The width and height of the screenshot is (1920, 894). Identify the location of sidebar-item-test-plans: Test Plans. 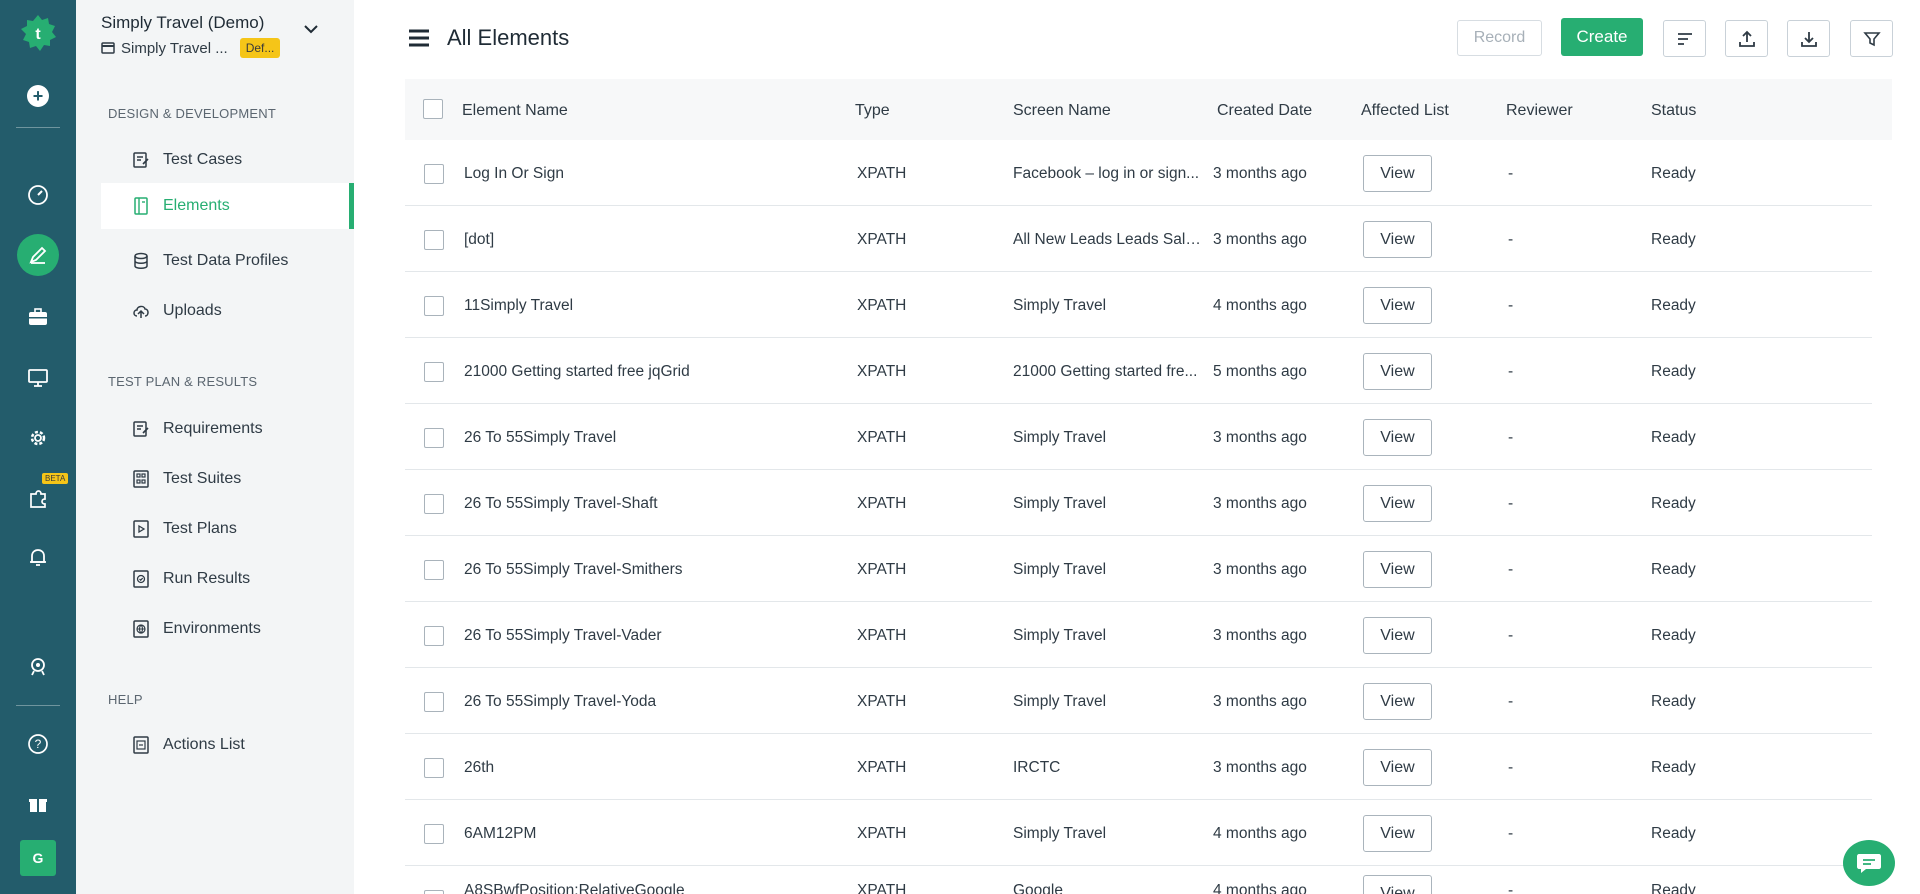
(227, 529).